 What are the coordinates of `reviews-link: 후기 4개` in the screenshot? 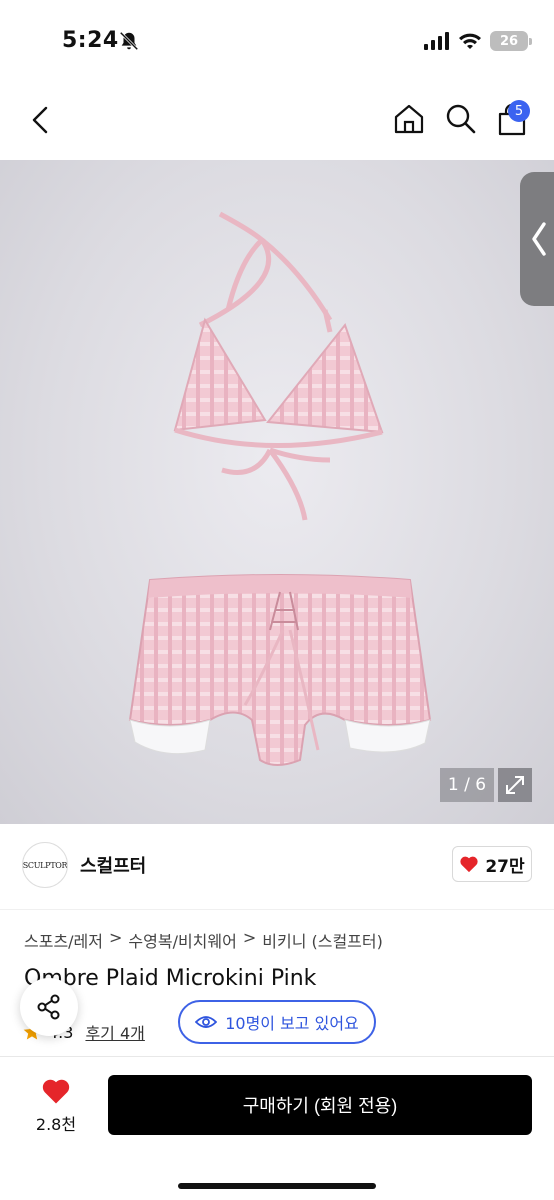 It's located at (114, 1032).